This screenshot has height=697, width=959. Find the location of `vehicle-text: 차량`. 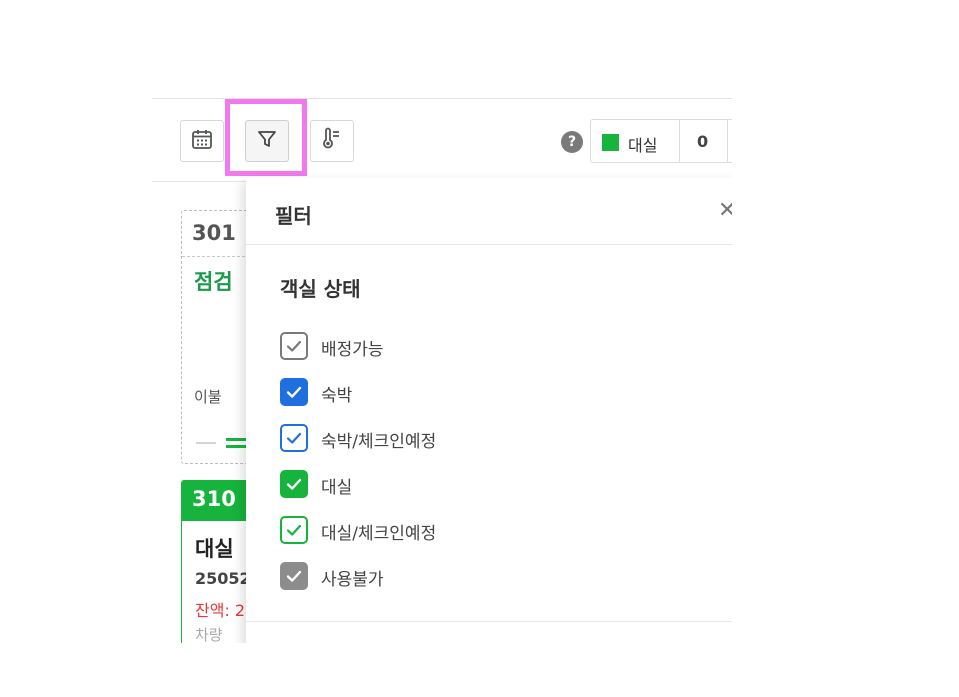

vehicle-text: 차량 is located at coordinates (209, 634).